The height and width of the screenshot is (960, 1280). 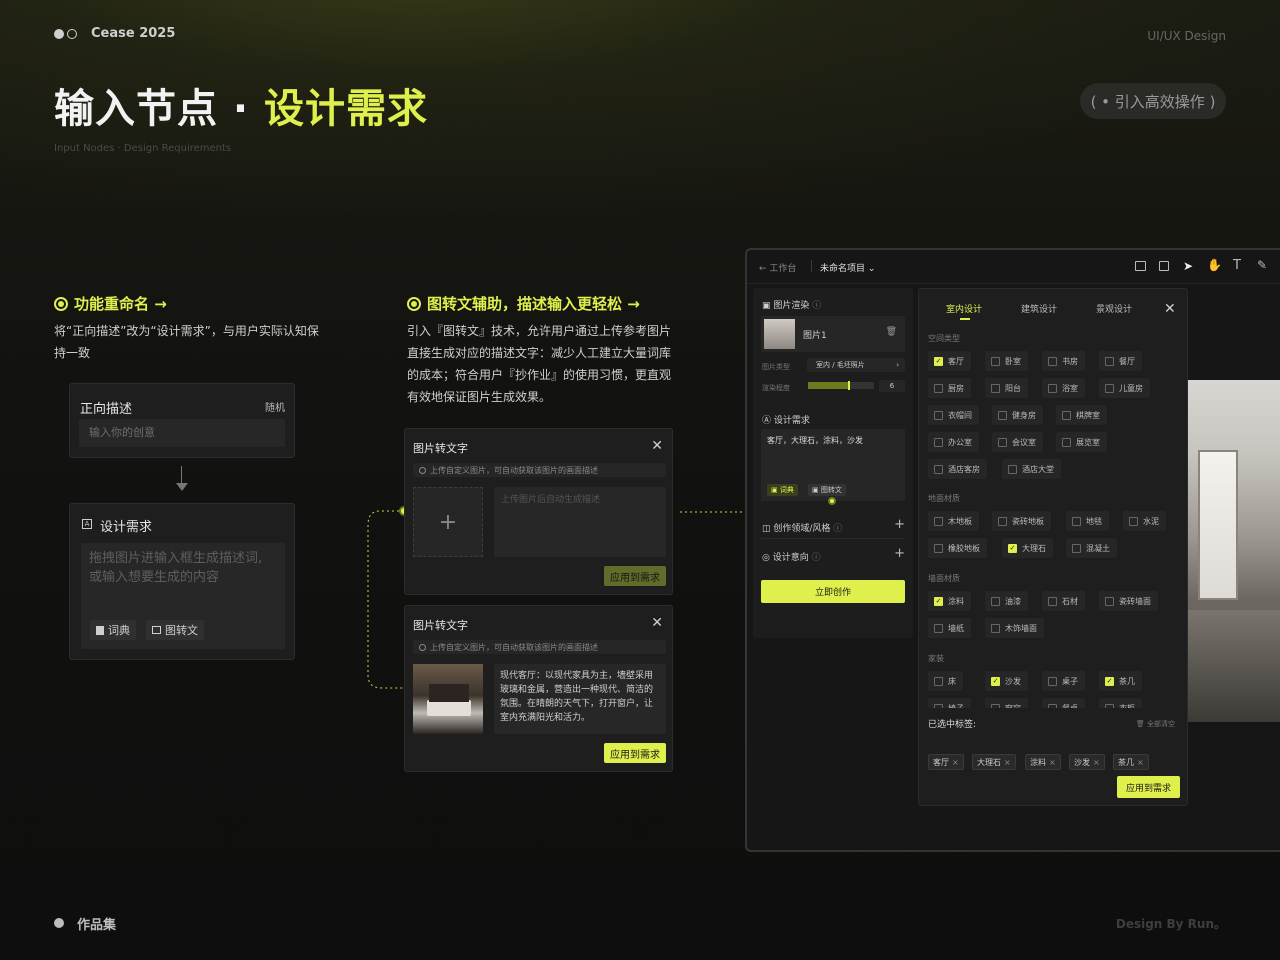 What do you see at coordinates (899, 553) in the screenshot?
I see `add-intent-icon: +` at bounding box center [899, 553].